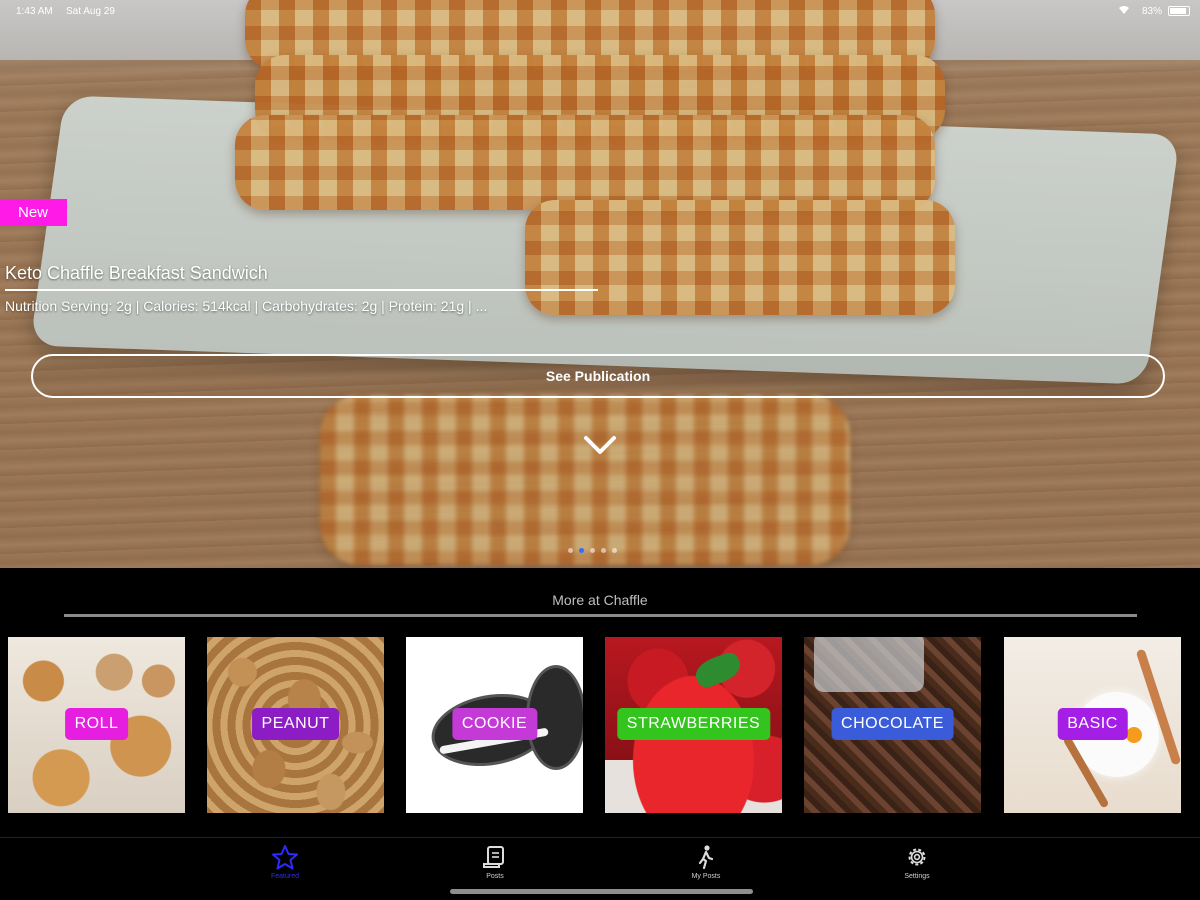 The image size is (1200, 900). Describe the element at coordinates (495, 876) in the screenshot. I see `tab-label: Posts` at that location.